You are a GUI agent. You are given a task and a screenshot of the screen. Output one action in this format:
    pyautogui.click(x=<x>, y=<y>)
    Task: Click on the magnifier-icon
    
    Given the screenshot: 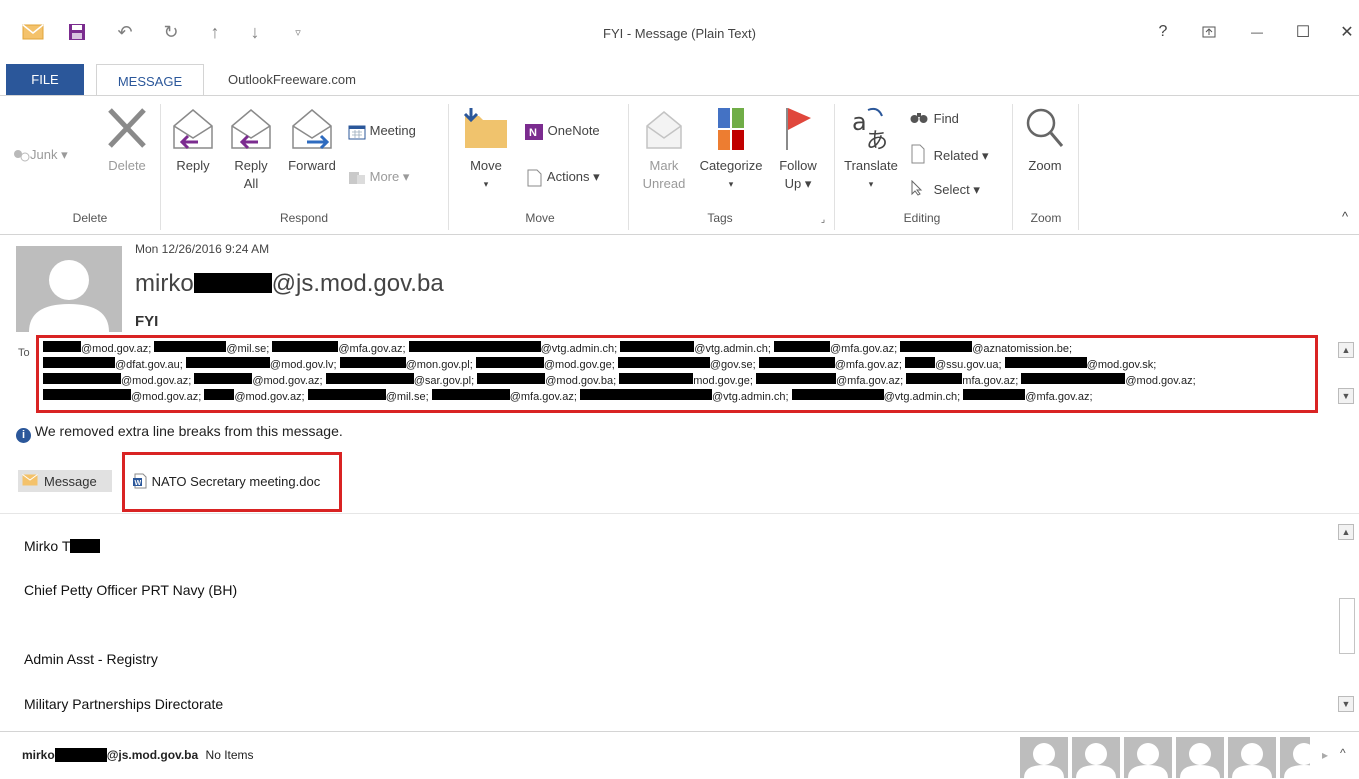 What is the action you would take?
    pyautogui.click(x=1045, y=127)
    